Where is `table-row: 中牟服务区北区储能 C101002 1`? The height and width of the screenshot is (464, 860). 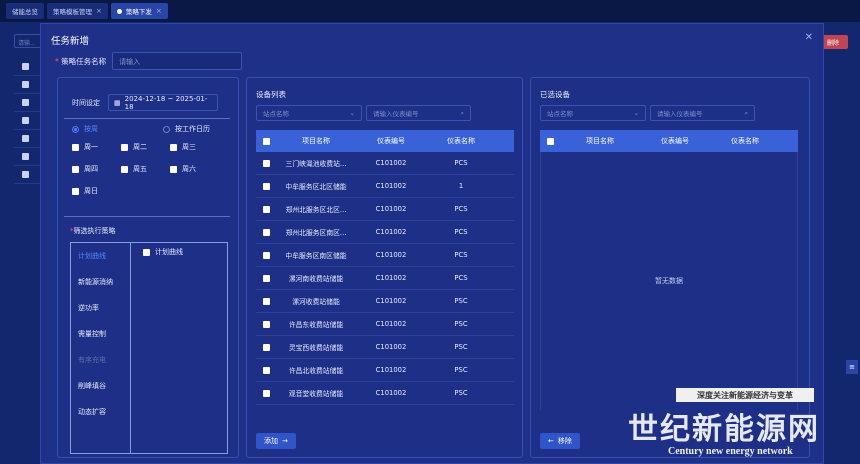 table-row: 中牟服务区北区储能 C101002 1 is located at coordinates (385, 186).